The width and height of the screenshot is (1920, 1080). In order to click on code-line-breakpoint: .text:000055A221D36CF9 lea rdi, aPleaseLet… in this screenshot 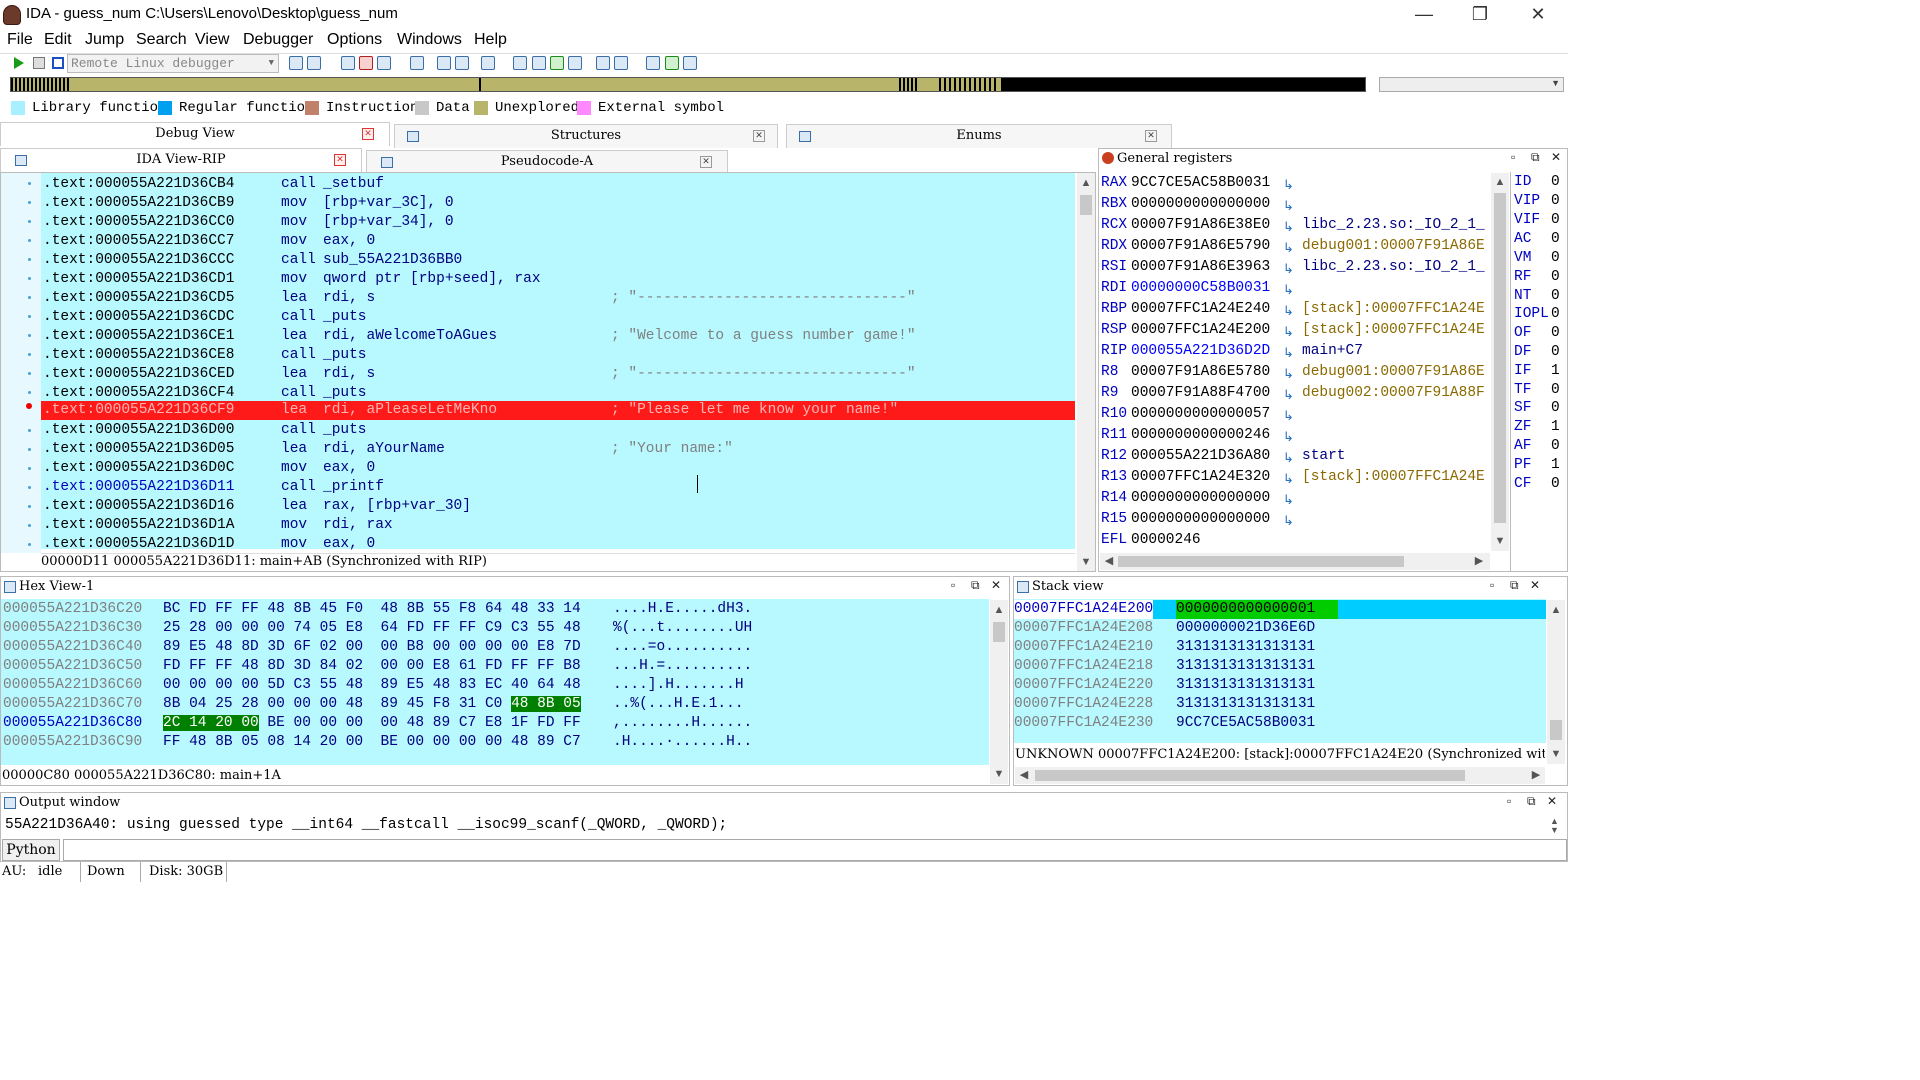, I will do `click(558, 410)`.